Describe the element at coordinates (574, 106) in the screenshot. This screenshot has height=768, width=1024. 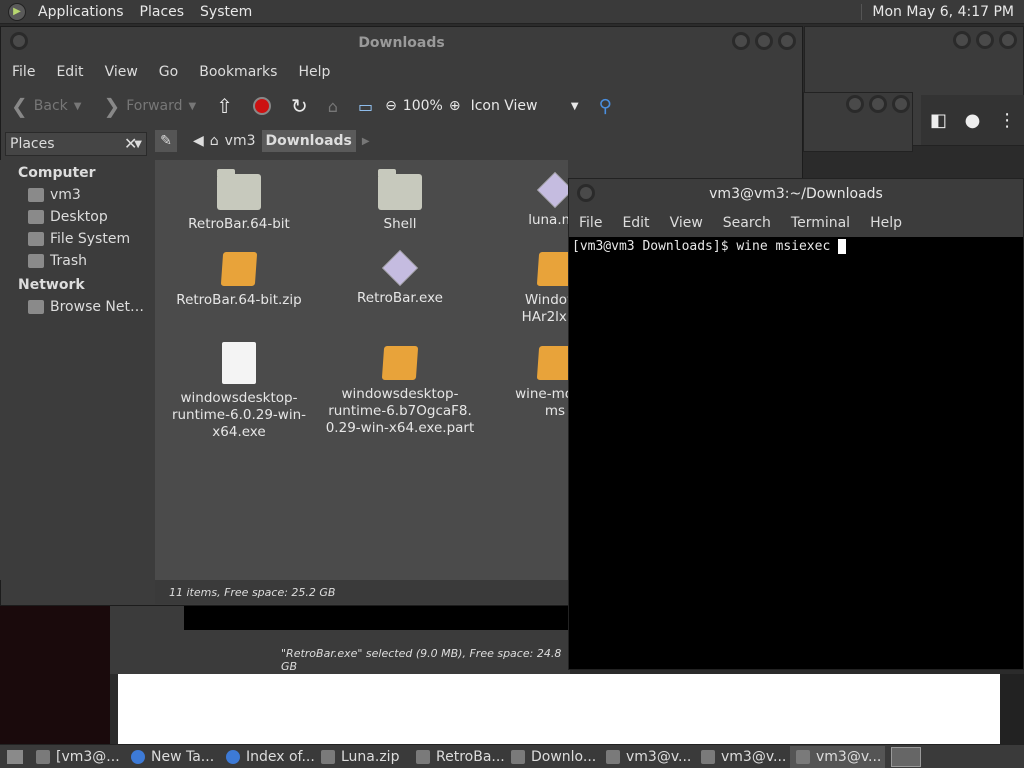
I see `dropdown-arrow-icon: ▼` at that location.